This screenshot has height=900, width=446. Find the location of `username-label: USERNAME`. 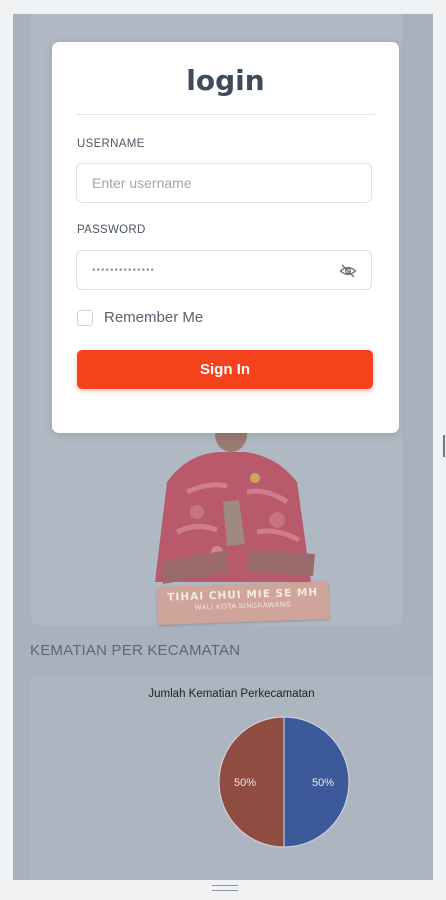

username-label: USERNAME is located at coordinates (111, 144).